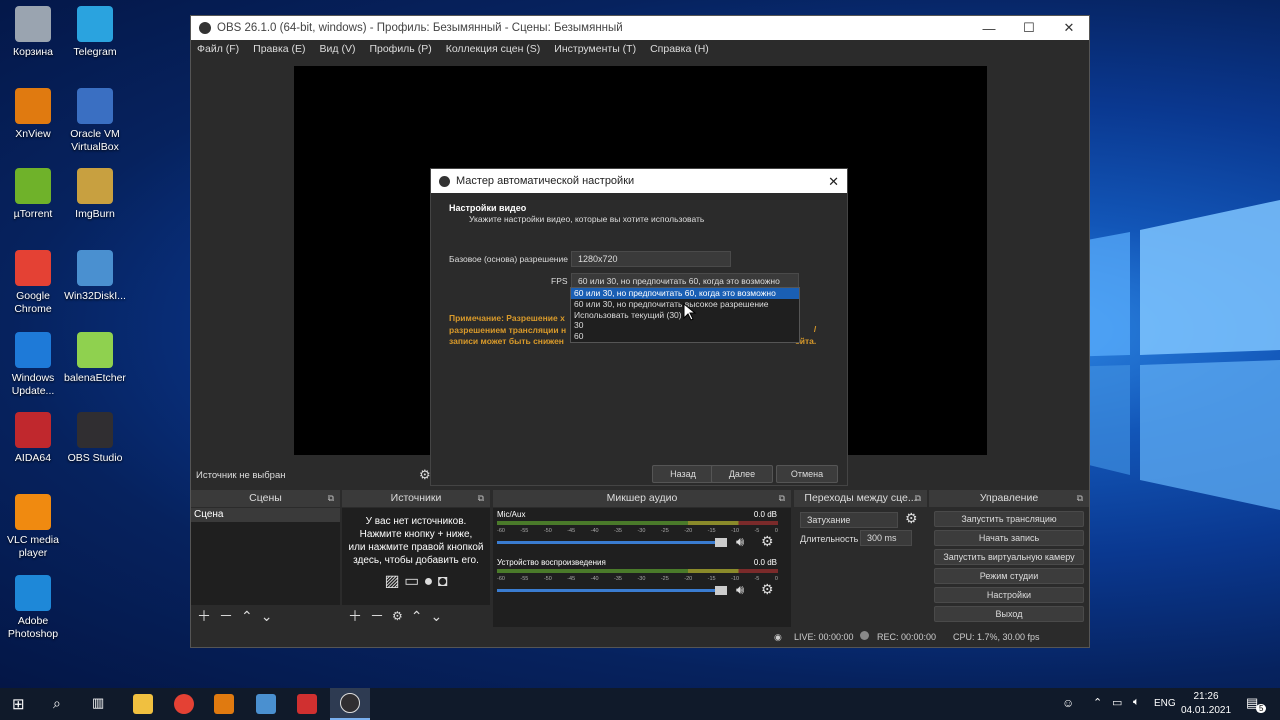 The width and height of the screenshot is (1280, 720). Describe the element at coordinates (849, 520) in the screenshot. I see `transition-select: Затухание` at that location.